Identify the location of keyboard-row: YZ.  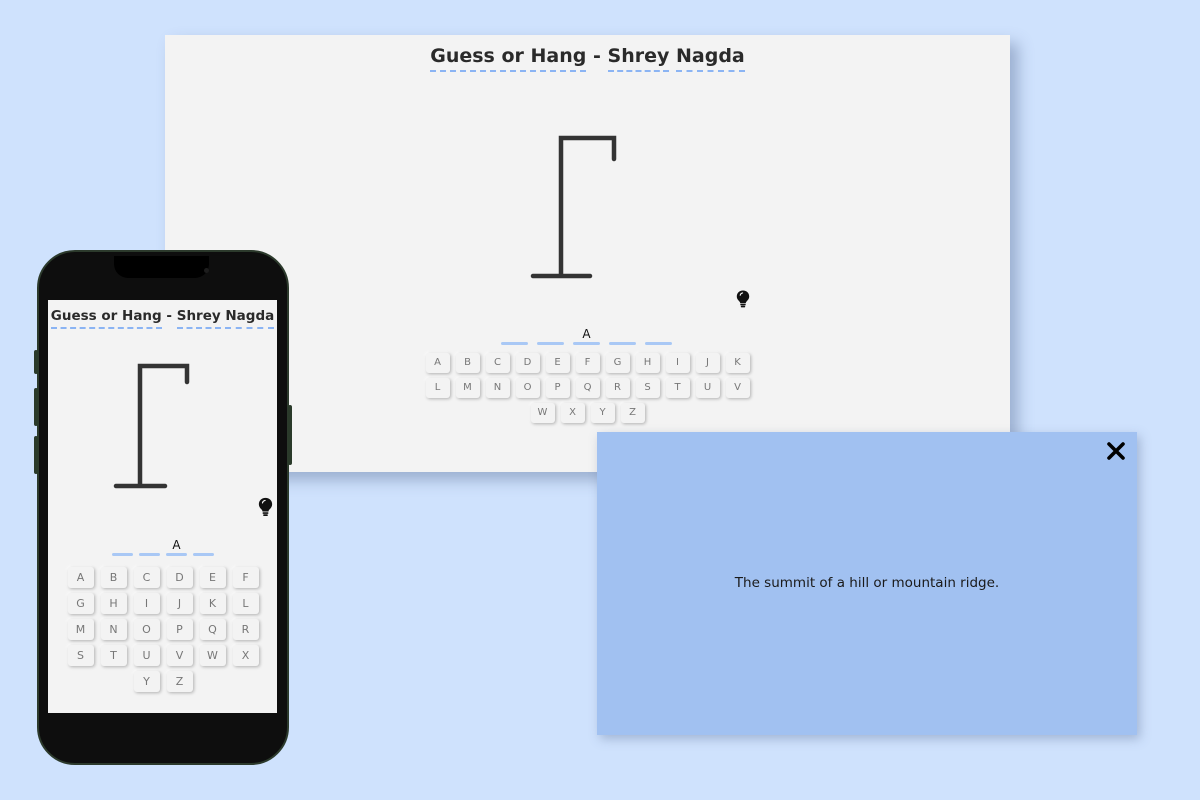
(163, 681).